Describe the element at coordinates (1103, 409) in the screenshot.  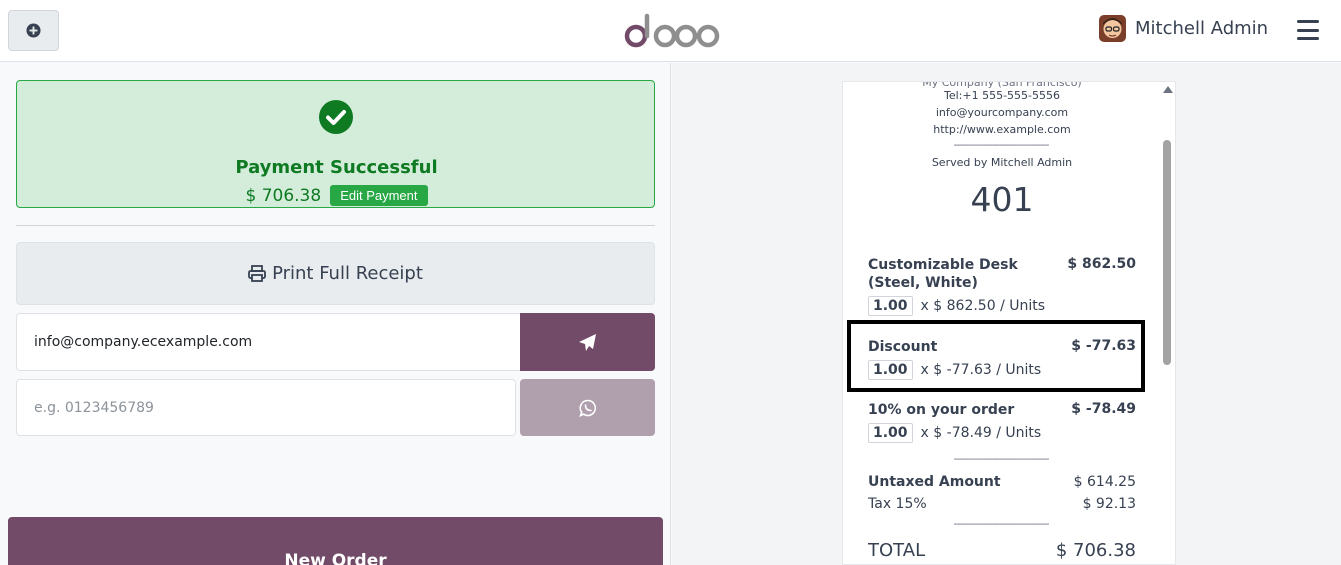
I see `line-price: $ -78.49` at that location.